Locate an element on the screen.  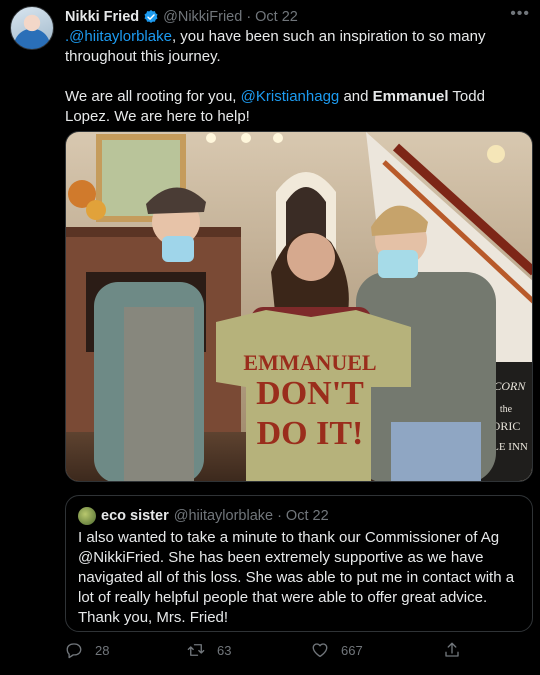
quoted-author-name: eco sister is located at coordinates (135, 516).